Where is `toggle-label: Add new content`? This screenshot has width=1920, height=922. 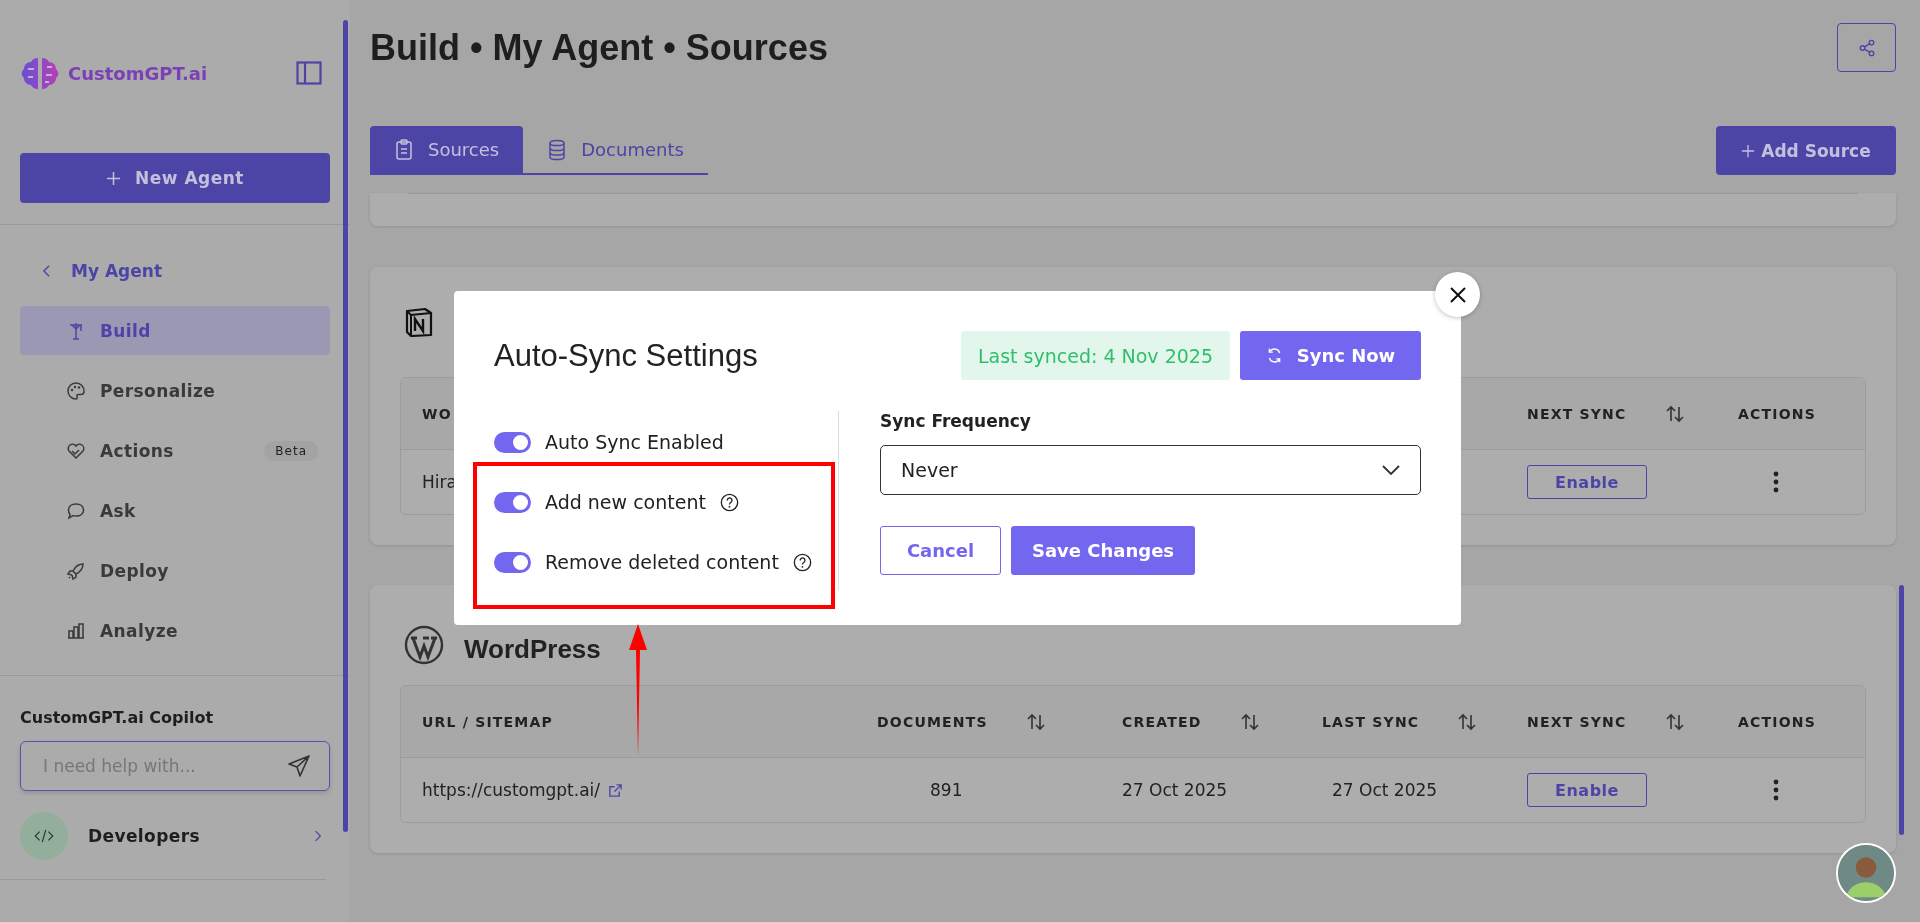 toggle-label: Add new content is located at coordinates (625, 502).